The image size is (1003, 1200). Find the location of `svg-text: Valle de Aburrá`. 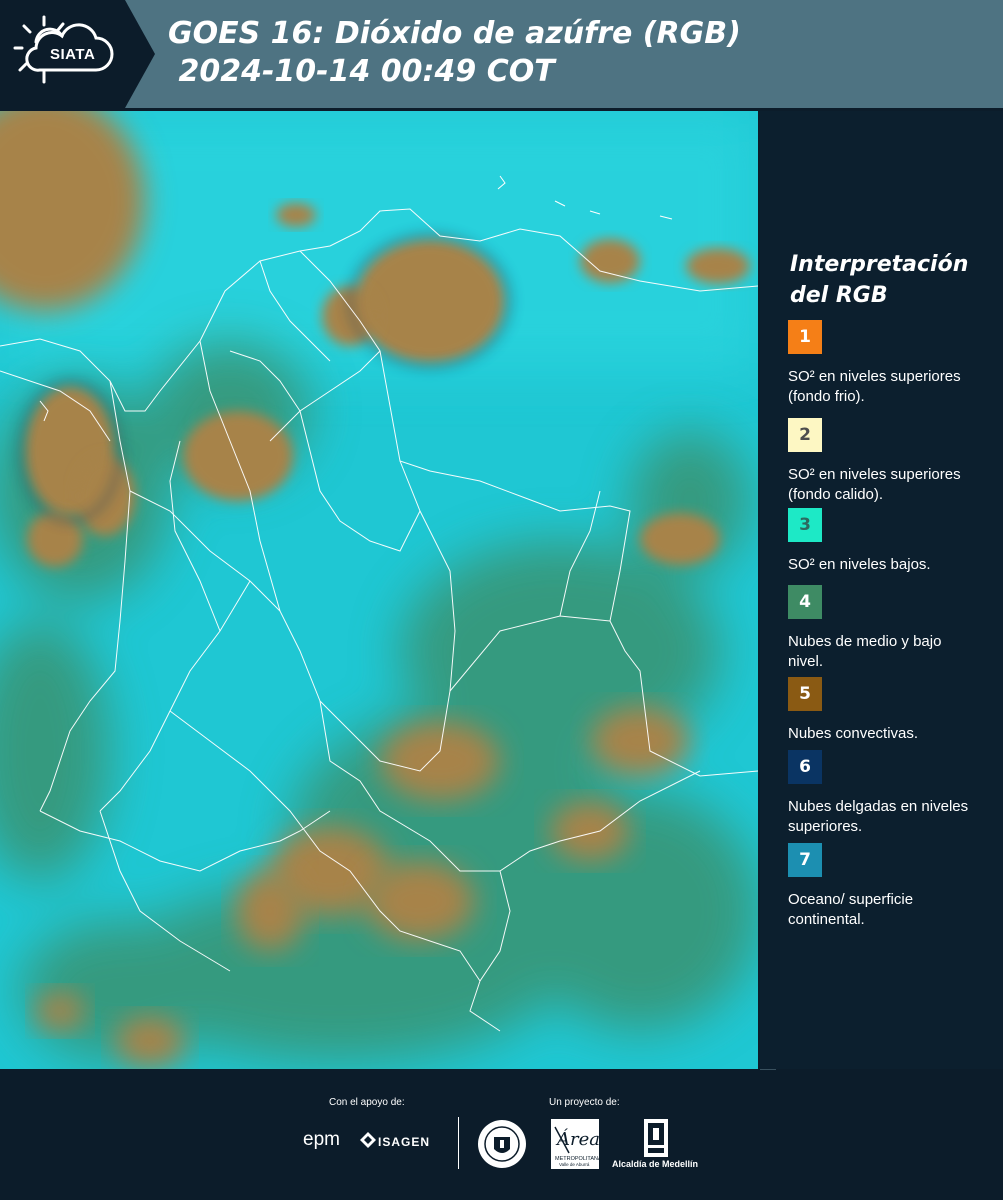

svg-text: Valle de Aburrá is located at coordinates (574, 1164).